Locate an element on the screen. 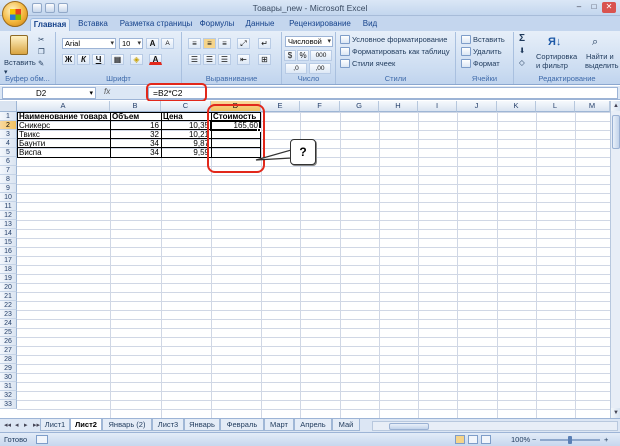  sheet-tab-1: Лист1 is located at coordinates (55, 425).